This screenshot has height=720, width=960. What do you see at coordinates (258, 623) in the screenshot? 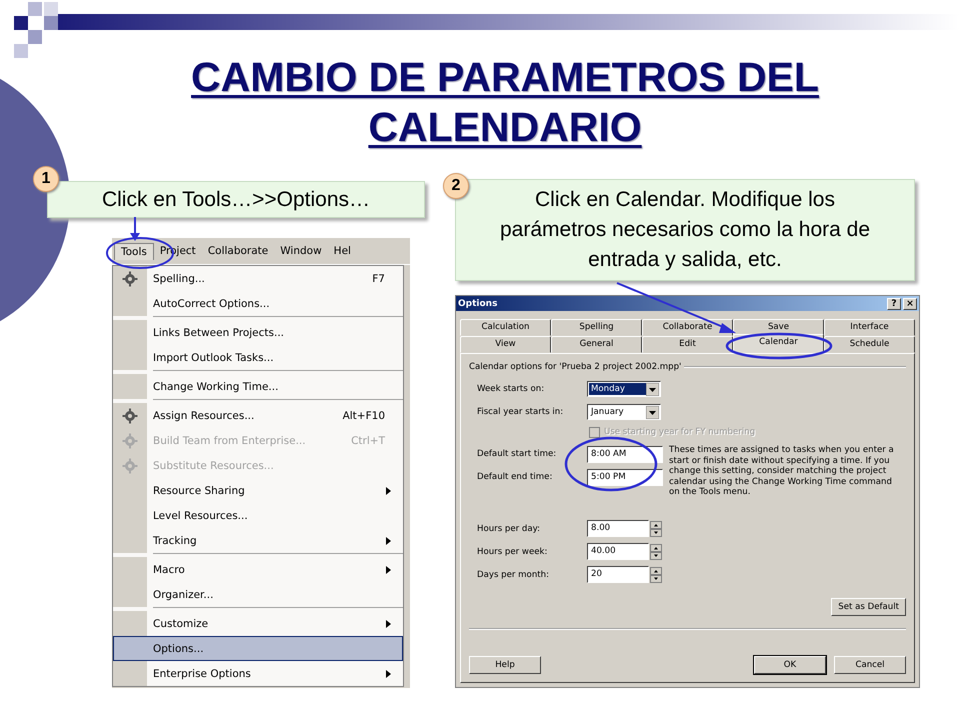
I see `menu-item: Customize` at bounding box center [258, 623].